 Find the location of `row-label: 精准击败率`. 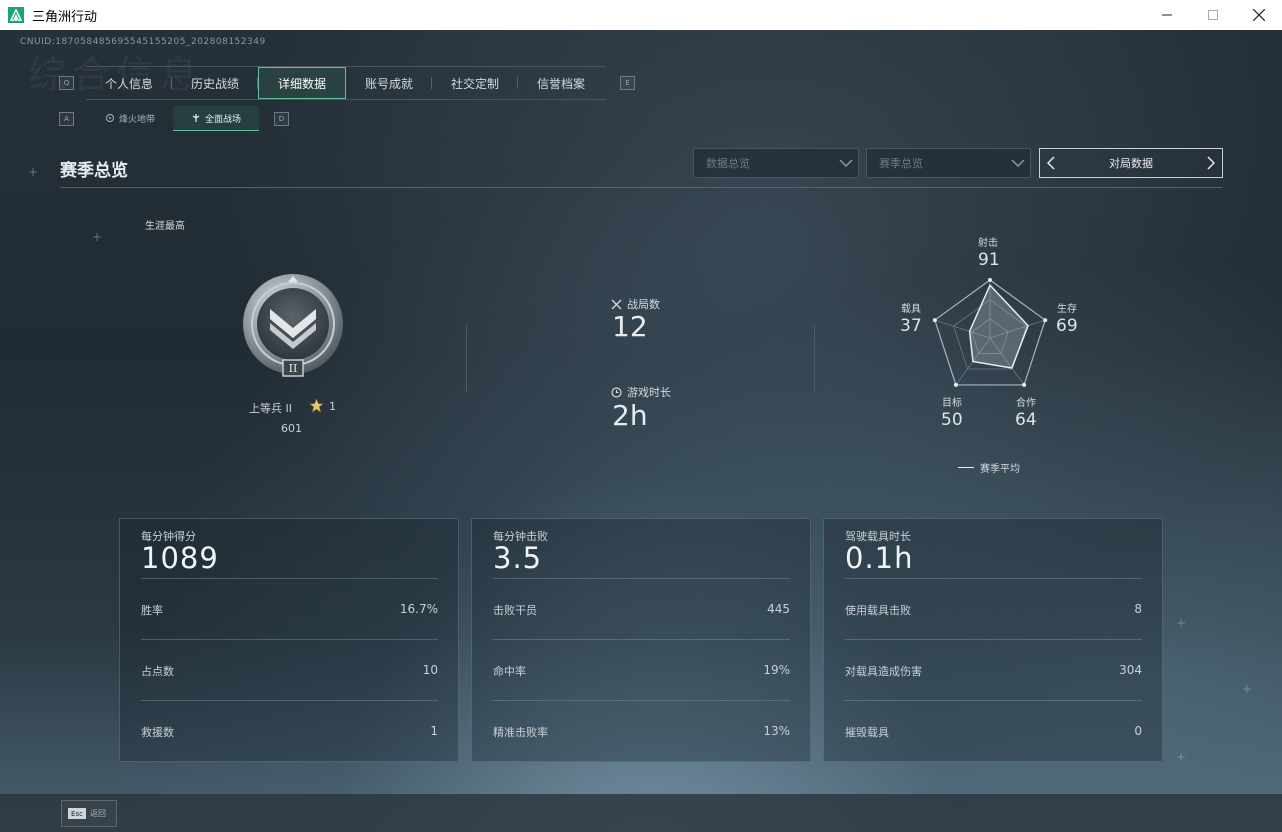

row-label: 精准击败率 is located at coordinates (520, 732).